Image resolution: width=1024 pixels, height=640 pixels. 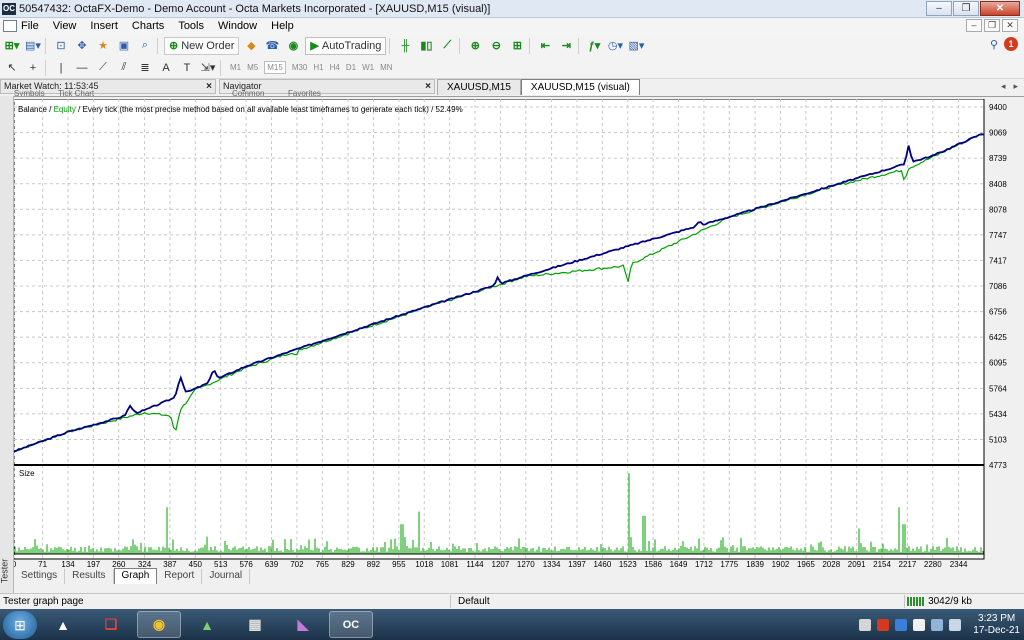 I want to click on menu-tools: Tools, so click(x=191, y=26).